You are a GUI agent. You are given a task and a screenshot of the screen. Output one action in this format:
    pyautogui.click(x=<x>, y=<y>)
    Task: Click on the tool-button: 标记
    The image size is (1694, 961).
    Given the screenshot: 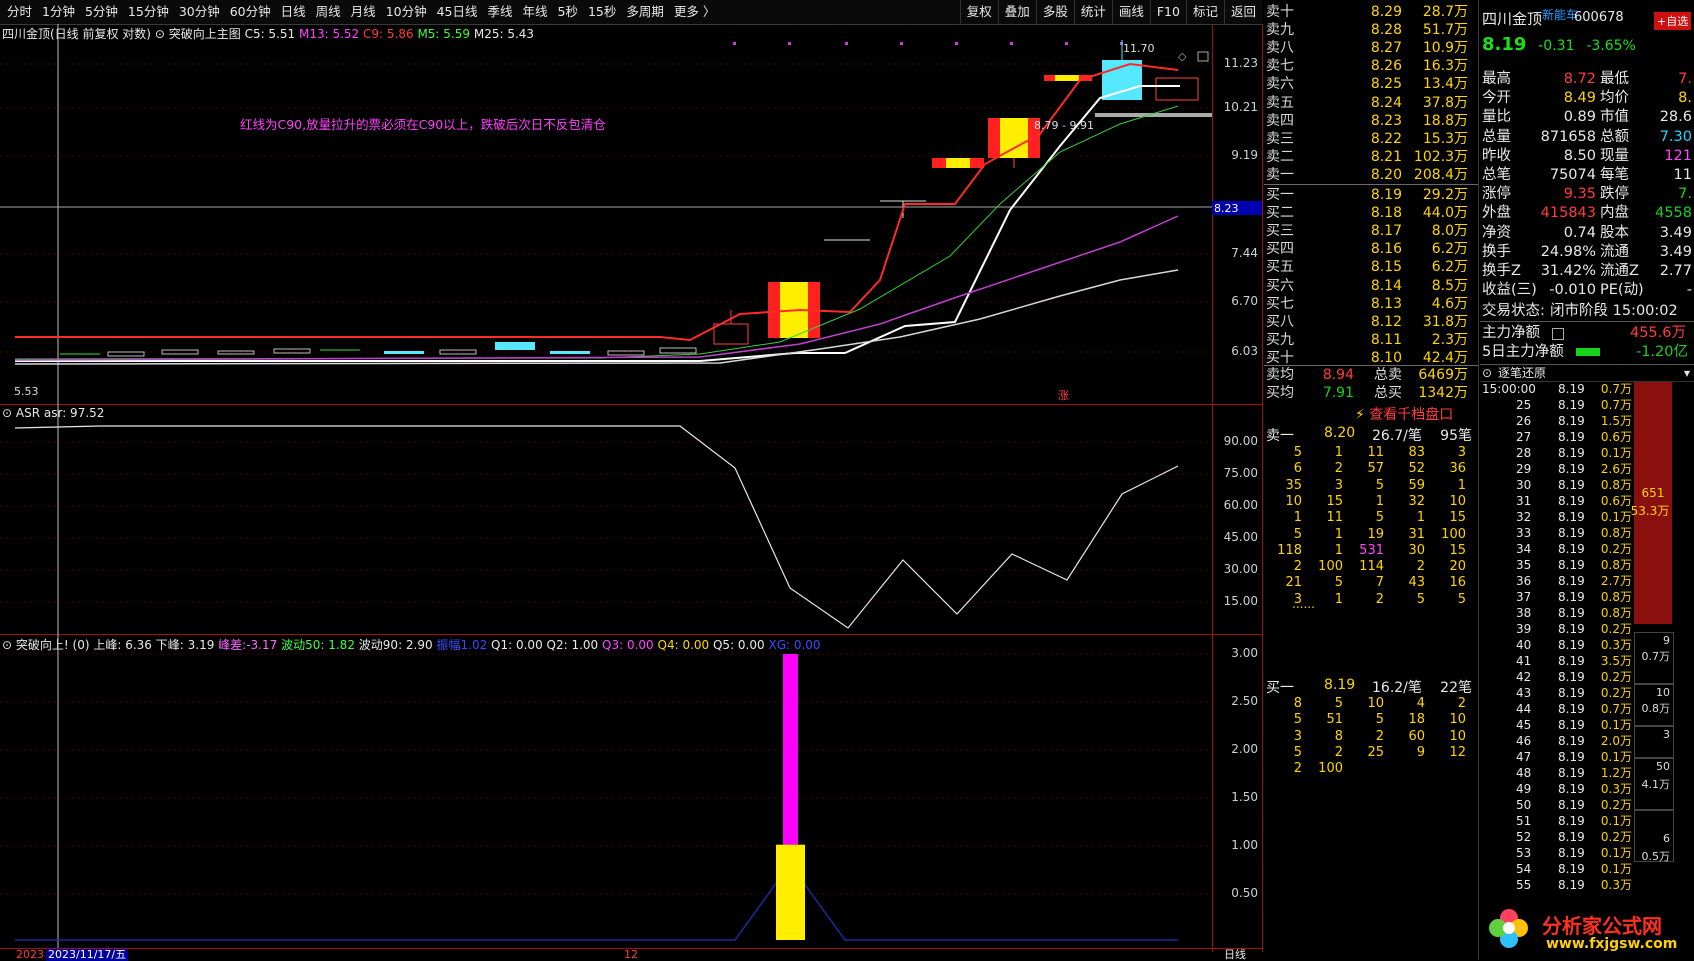 What is the action you would take?
    pyautogui.click(x=1204, y=12)
    